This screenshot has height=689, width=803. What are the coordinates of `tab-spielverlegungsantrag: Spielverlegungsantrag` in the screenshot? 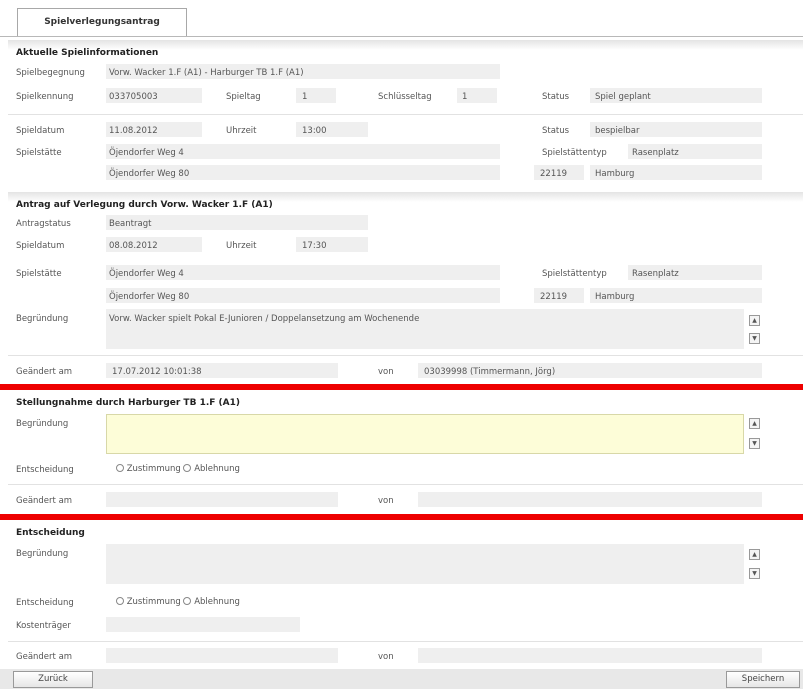 It's located at (102, 22).